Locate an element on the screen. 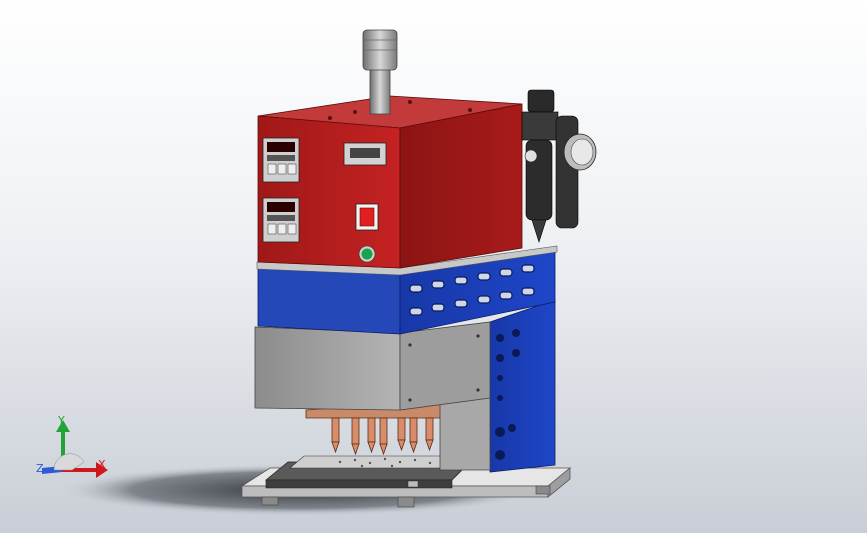  air-regulator-unit is located at coordinates (559, 166).